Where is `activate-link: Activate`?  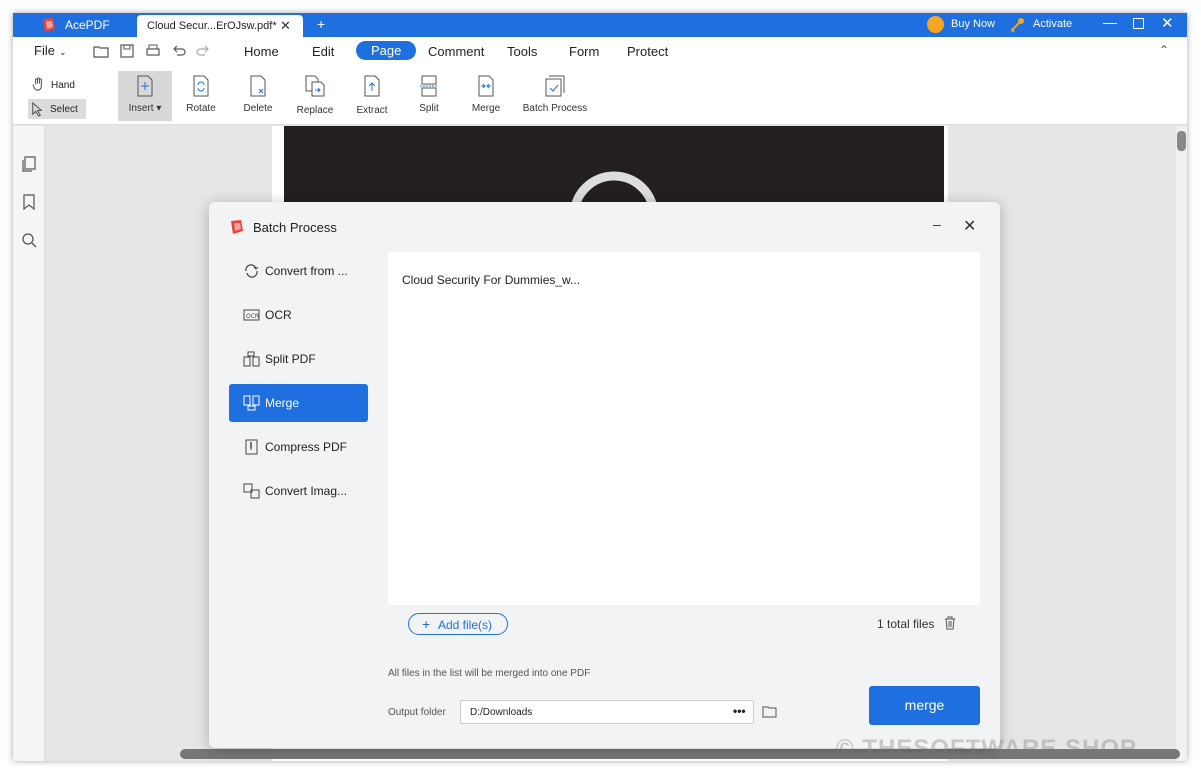
activate-link: Activate is located at coordinates (1052, 24).